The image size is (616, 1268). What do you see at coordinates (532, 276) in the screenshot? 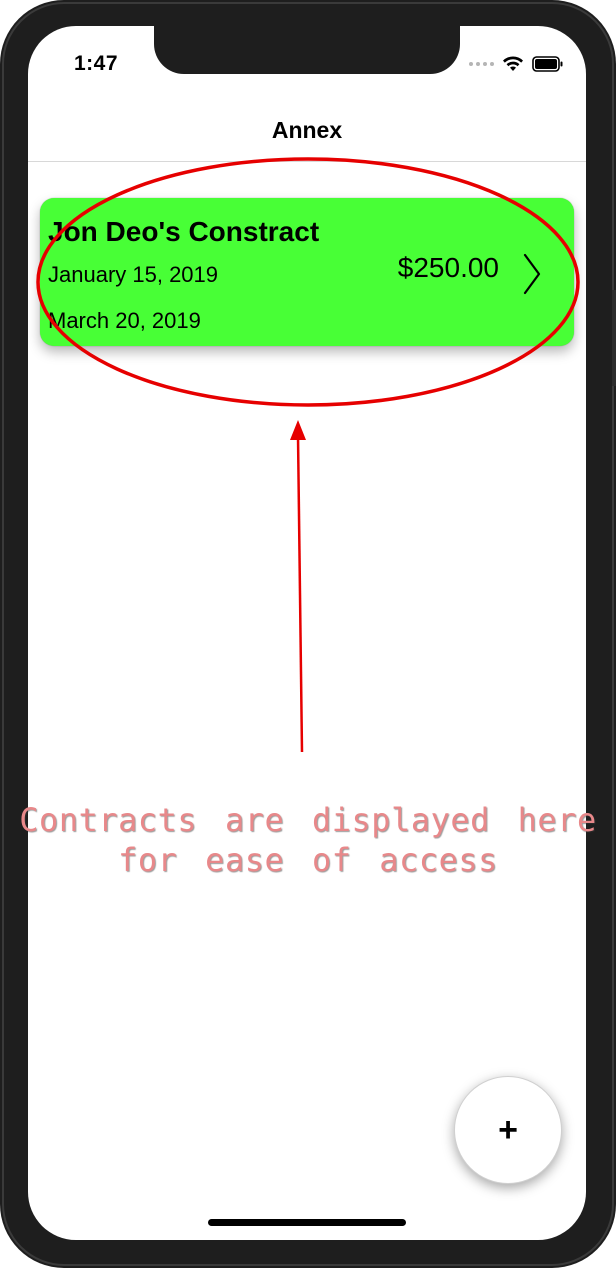
I see `chevron-right-icon` at bounding box center [532, 276].